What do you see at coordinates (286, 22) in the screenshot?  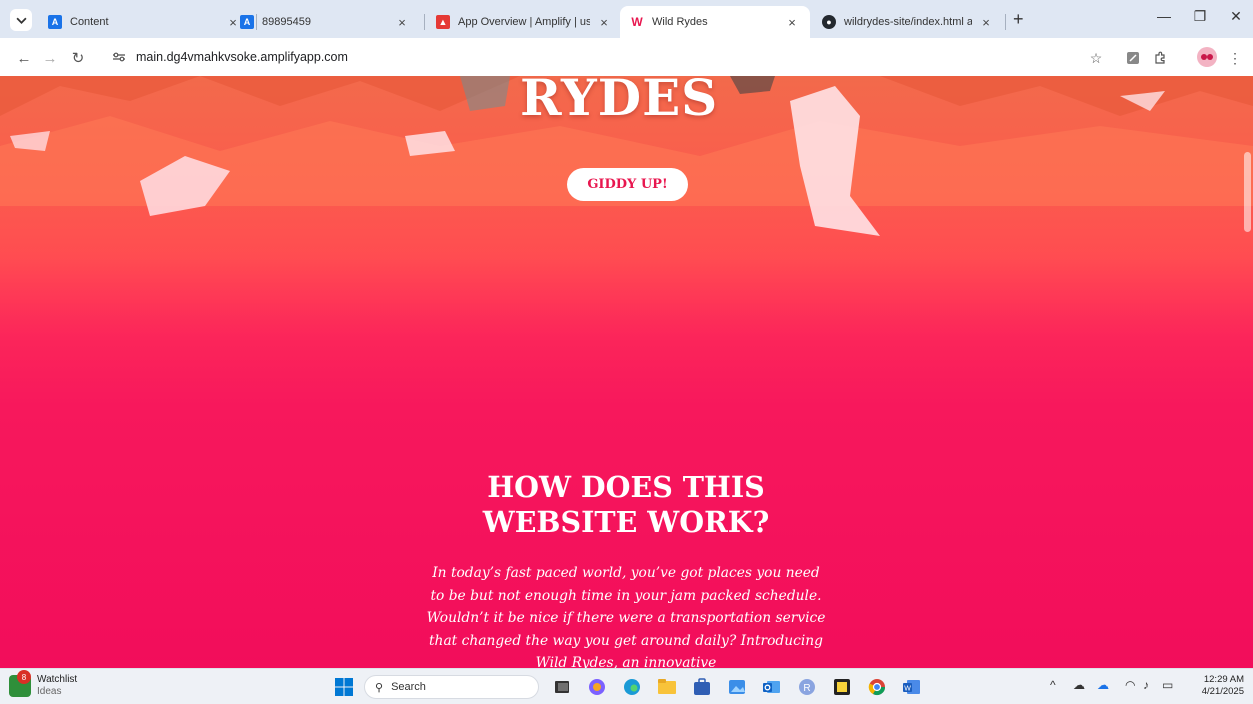 I see `tab-label: 89895459` at bounding box center [286, 22].